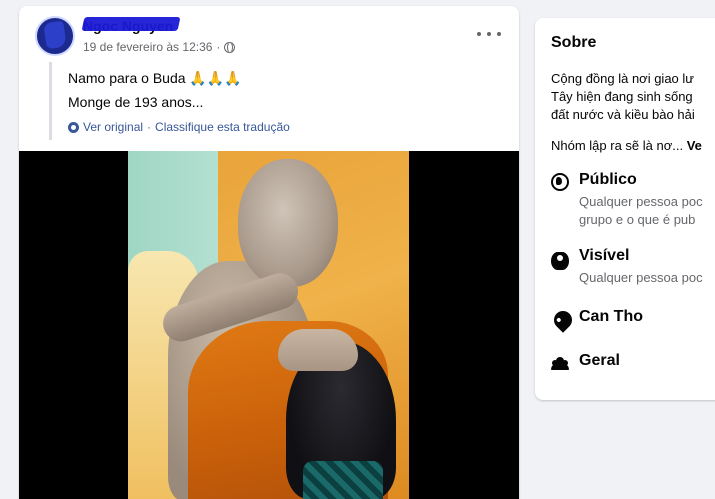 The width and height of the screenshot is (715, 499). I want to click on author-avatar, so click(55, 36).